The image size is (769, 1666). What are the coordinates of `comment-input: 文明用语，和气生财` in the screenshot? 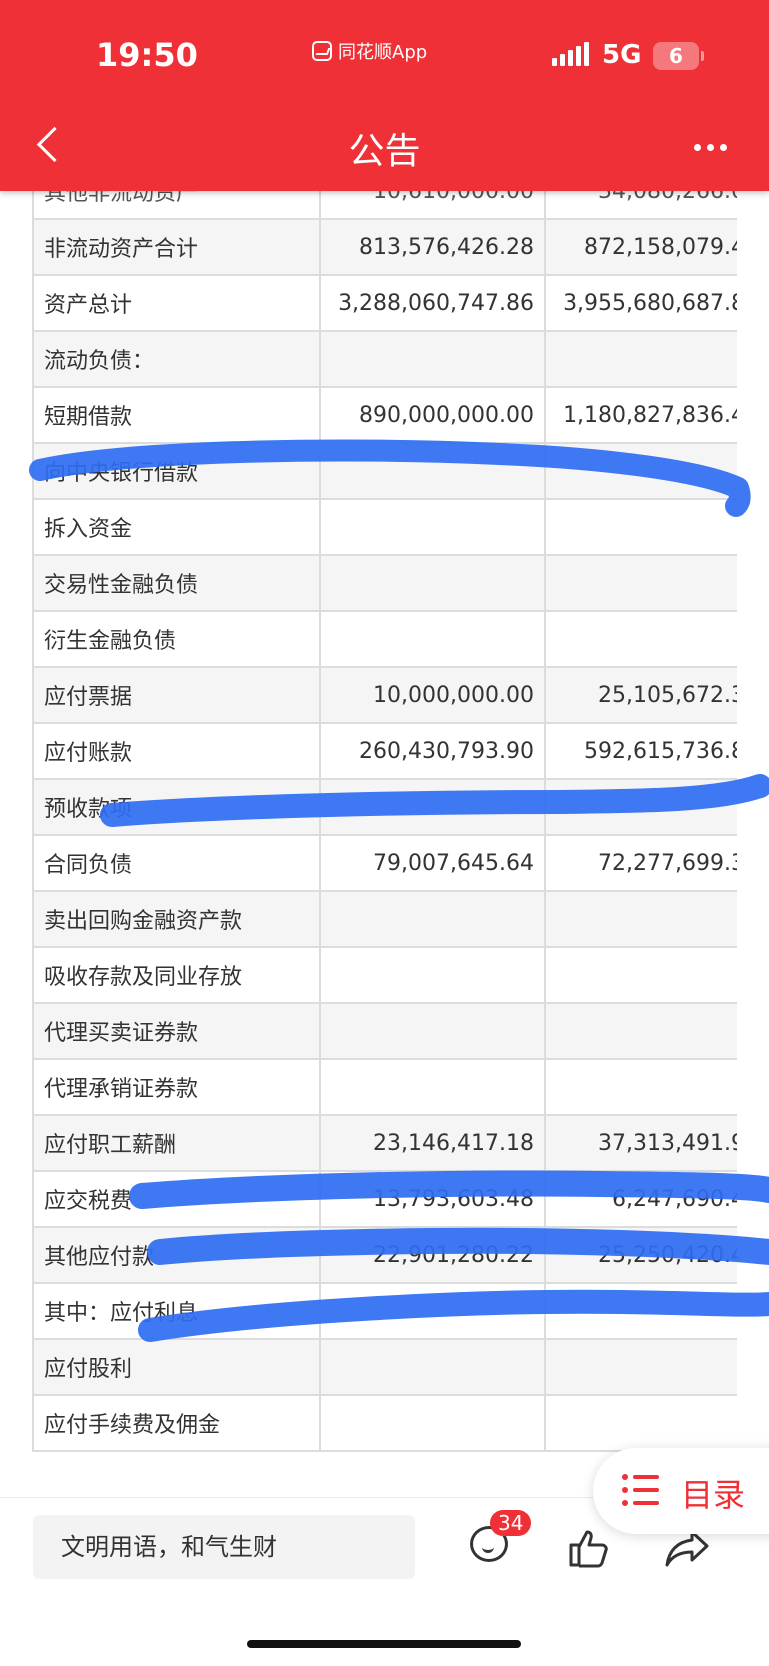 It's located at (224, 1547).